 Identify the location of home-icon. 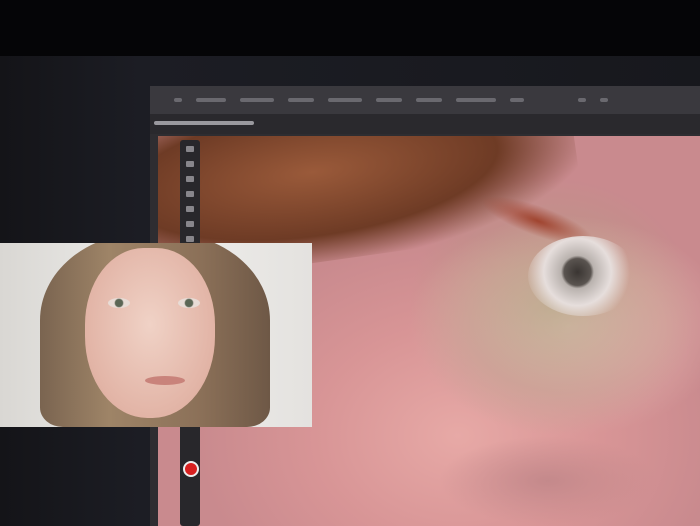
(178, 100).